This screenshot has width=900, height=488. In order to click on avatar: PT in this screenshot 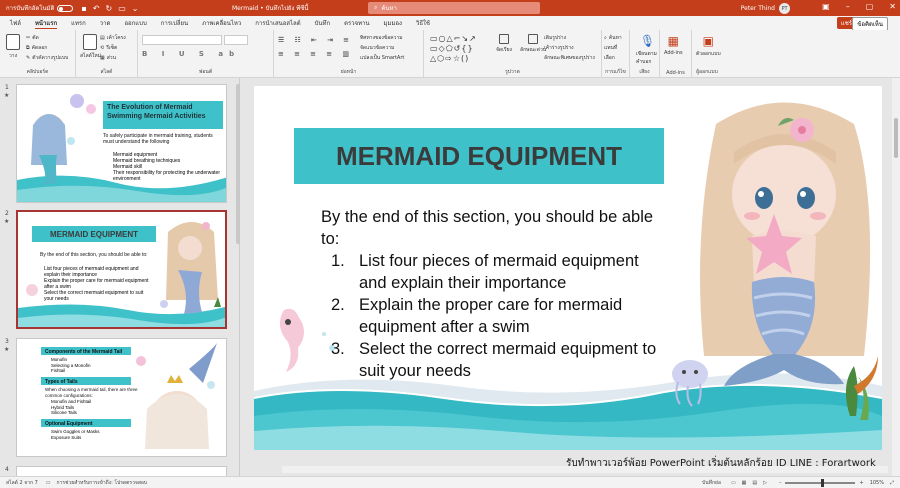, I will do `click(784, 8)`.